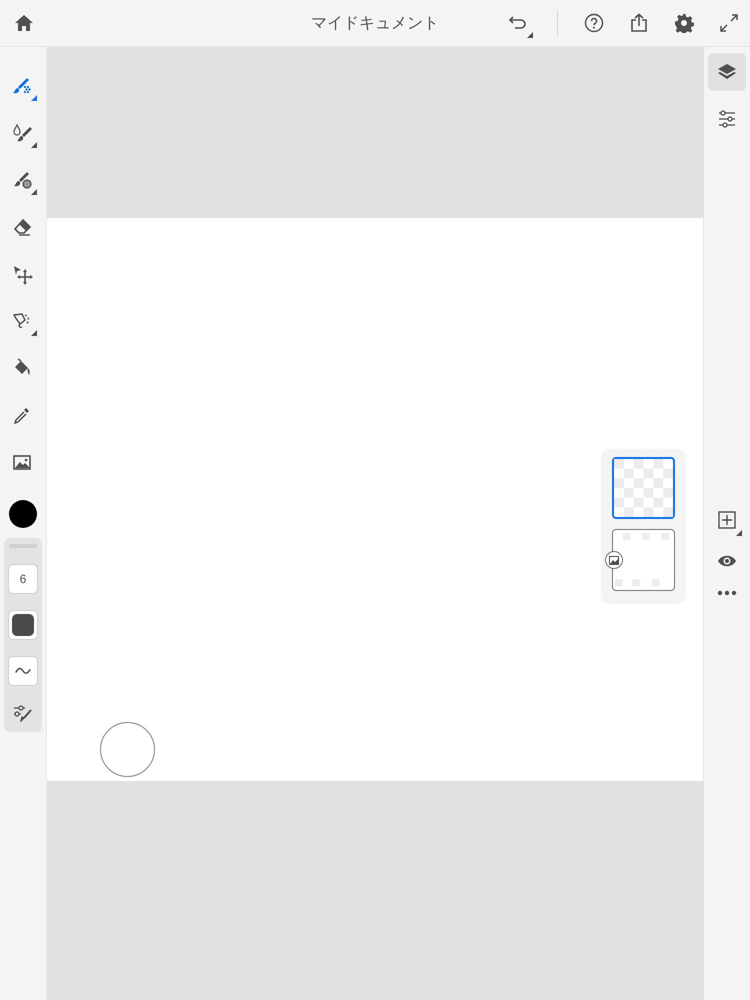  Describe the element at coordinates (727, 520) in the screenshot. I see `add-layer-icon` at that location.